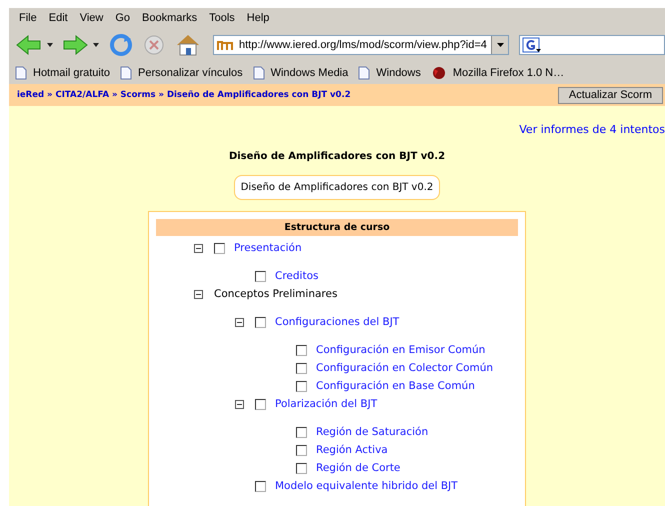  What do you see at coordinates (276, 294) in the screenshot?
I see `section-label: Conceptos Preliminares` at bounding box center [276, 294].